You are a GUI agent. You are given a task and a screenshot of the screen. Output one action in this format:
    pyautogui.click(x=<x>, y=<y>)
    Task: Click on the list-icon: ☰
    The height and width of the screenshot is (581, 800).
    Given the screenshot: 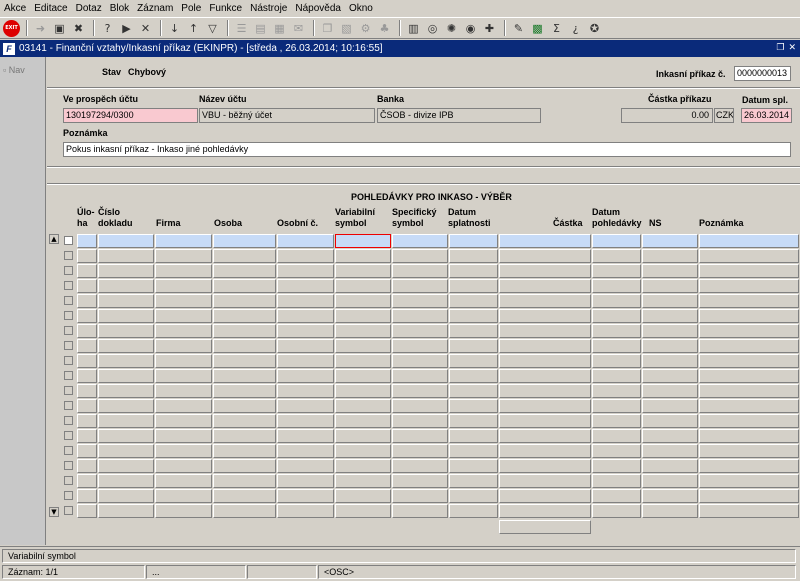 What is the action you would take?
    pyautogui.click(x=241, y=28)
    